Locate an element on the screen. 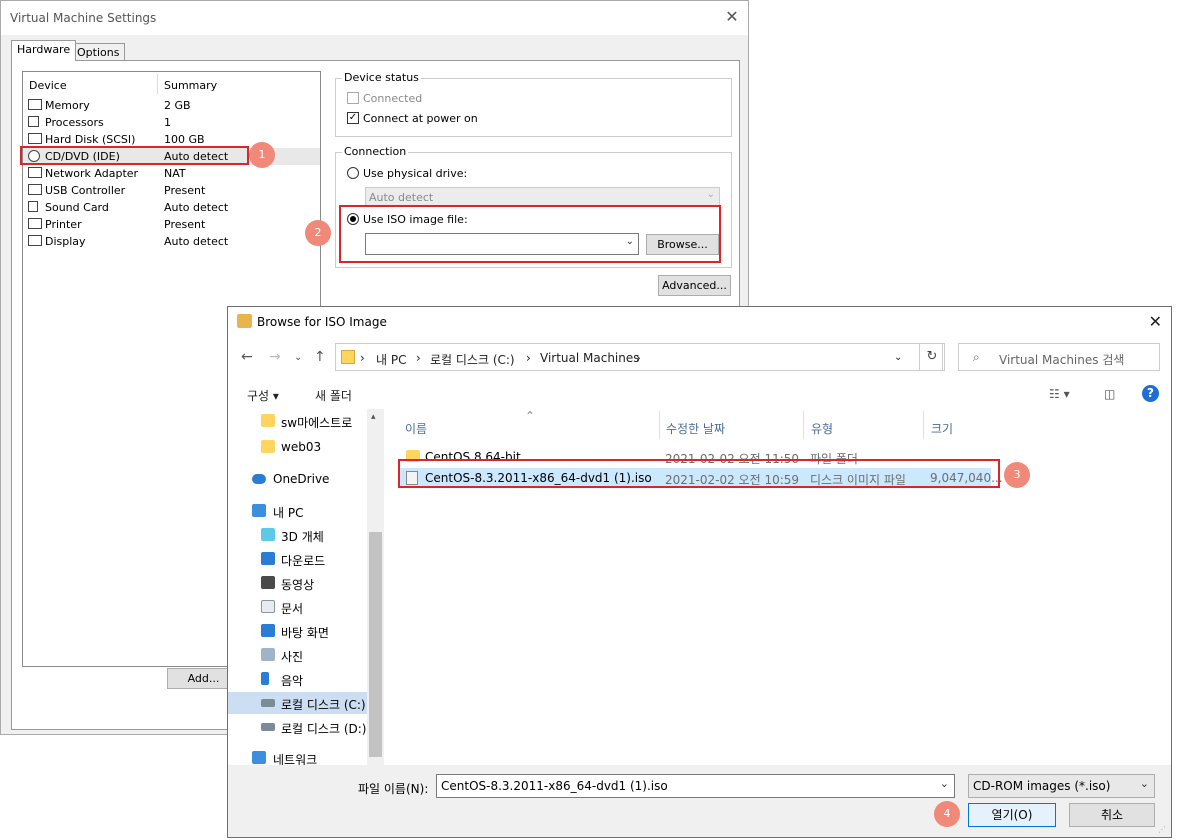 The height and width of the screenshot is (840, 1177). breadcrumb-virtual-machines: Virtual Machines is located at coordinates (590, 358).